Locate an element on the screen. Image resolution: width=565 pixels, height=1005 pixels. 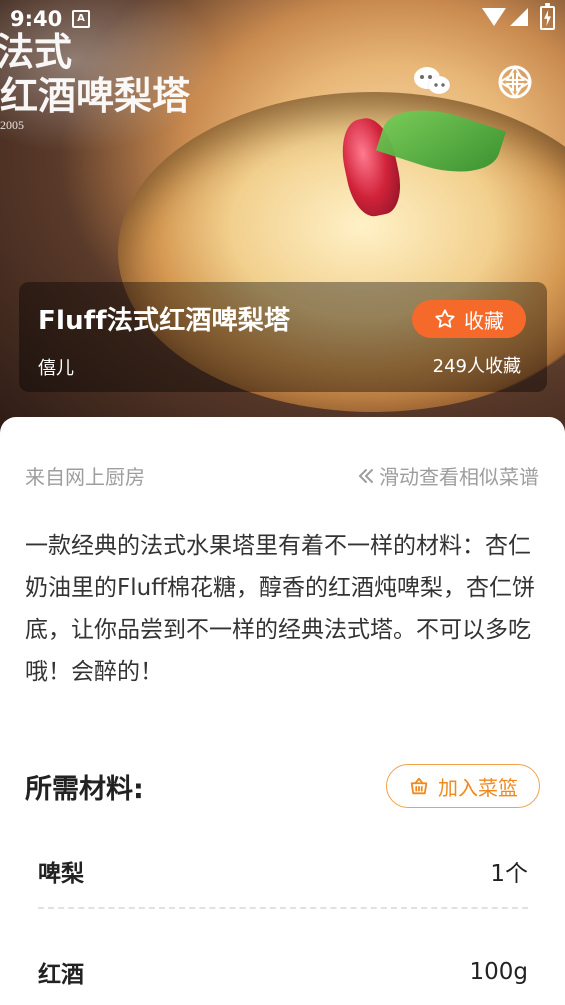
favorite-count: 249人收藏 is located at coordinates (476, 366).